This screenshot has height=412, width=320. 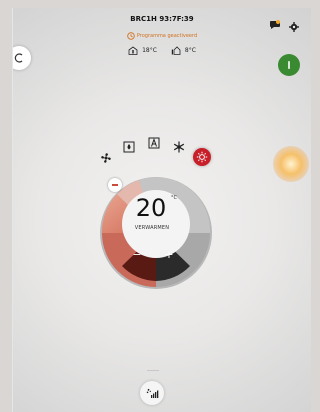 What do you see at coordinates (162, 50) in the screenshot?
I see `temperature-readouts: 18°C 8°C` at bounding box center [162, 50].